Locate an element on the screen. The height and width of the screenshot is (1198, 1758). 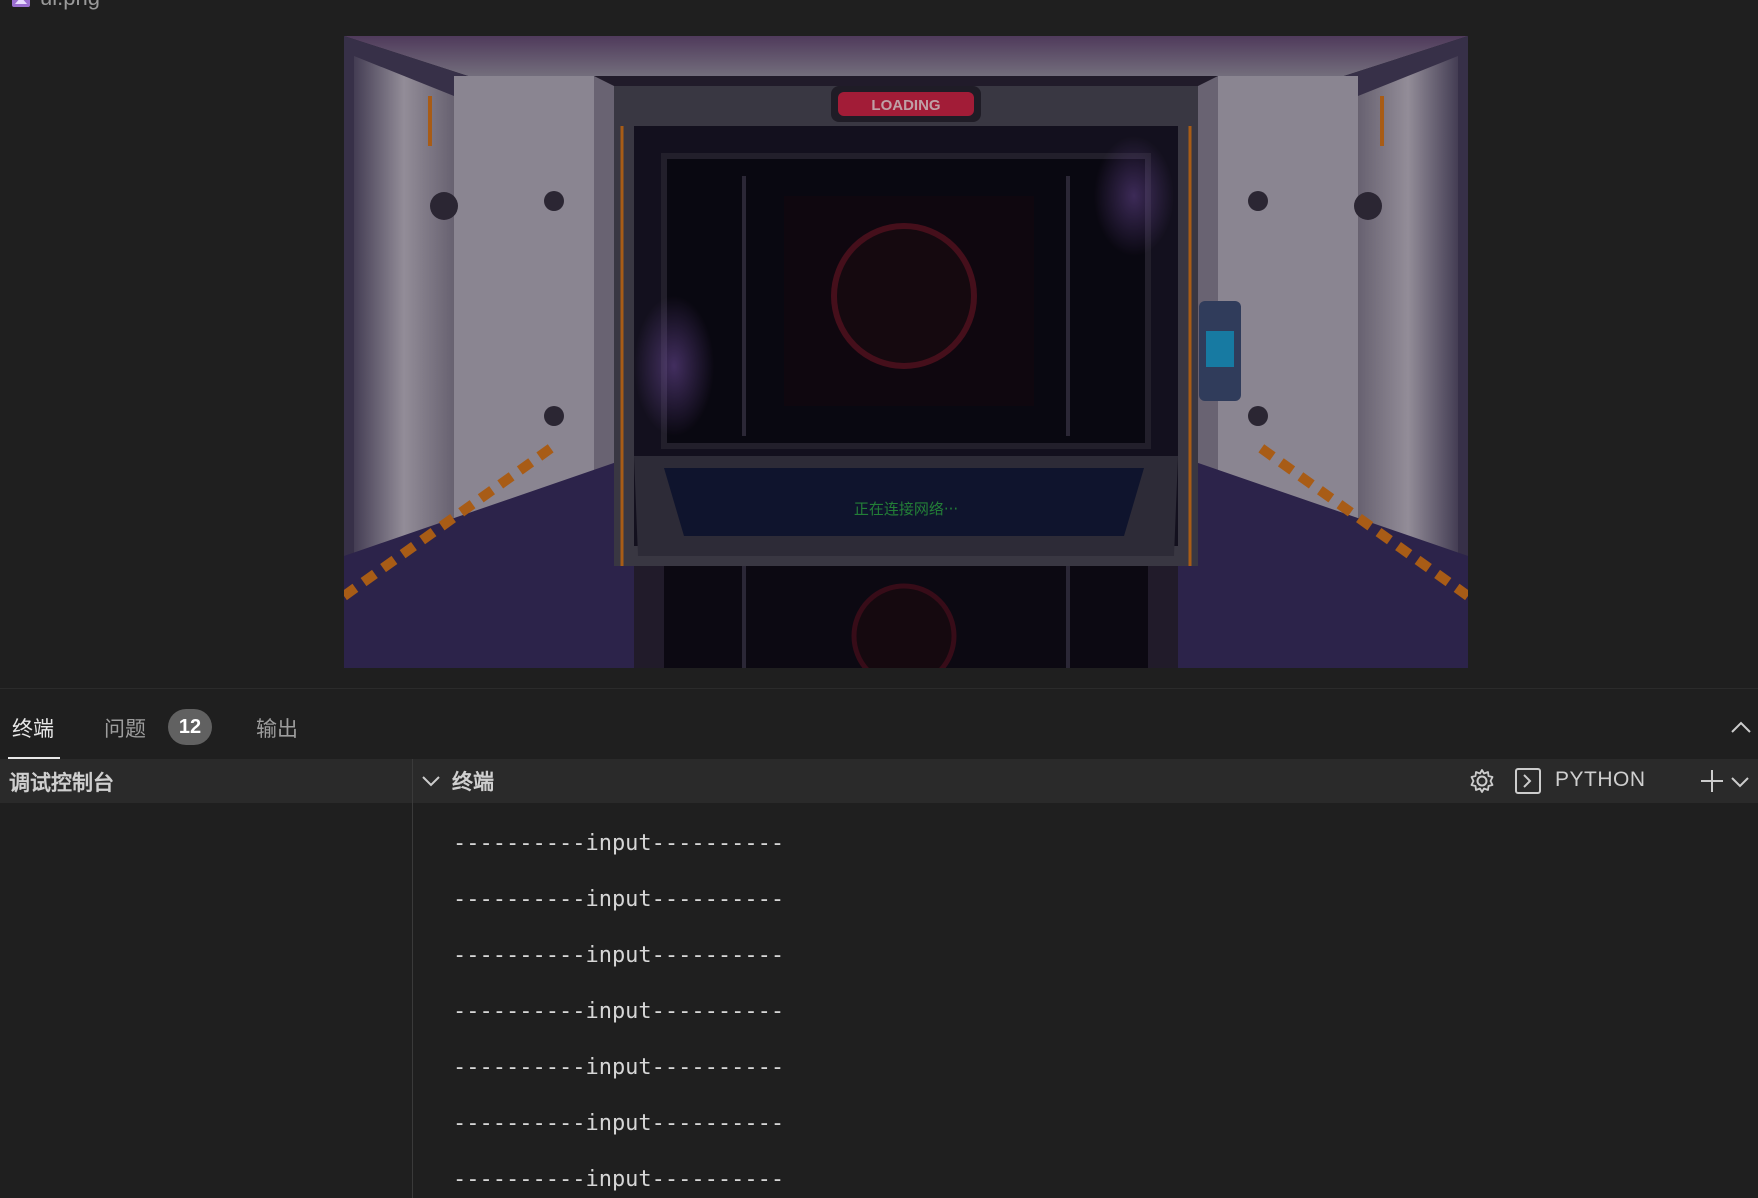
tab-problems-label: 问题 is located at coordinates (125, 729).